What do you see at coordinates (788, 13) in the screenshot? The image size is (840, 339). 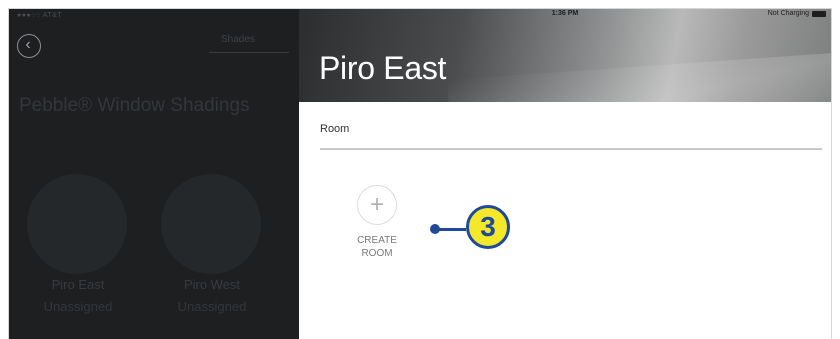 I see `charging-status: Not Charging` at bounding box center [788, 13].